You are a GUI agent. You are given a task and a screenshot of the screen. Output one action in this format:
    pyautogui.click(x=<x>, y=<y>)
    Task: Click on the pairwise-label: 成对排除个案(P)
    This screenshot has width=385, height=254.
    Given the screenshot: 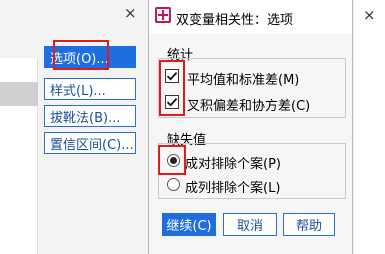 What is the action you would take?
    pyautogui.click(x=233, y=162)
    